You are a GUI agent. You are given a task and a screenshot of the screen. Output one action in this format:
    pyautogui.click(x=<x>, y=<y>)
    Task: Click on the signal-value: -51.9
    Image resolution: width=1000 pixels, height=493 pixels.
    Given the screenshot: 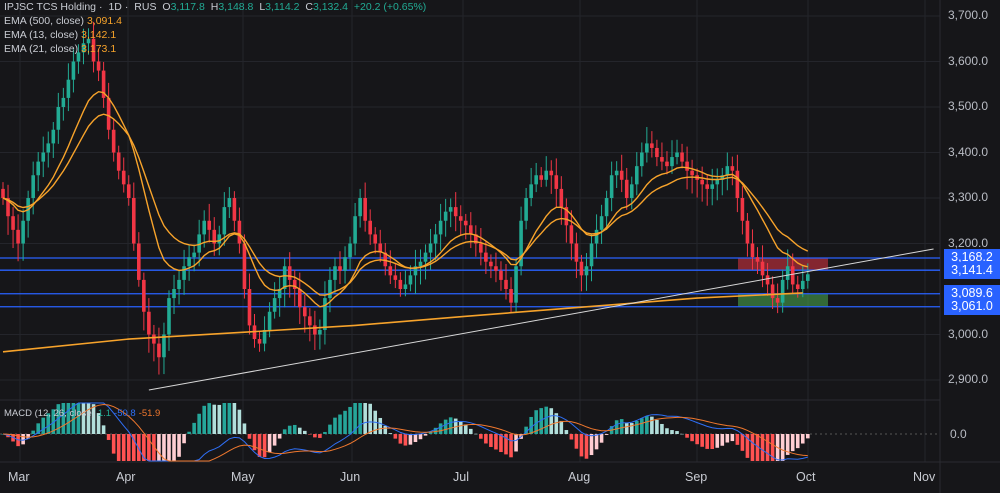 What is the action you would take?
    pyautogui.click(x=149, y=413)
    